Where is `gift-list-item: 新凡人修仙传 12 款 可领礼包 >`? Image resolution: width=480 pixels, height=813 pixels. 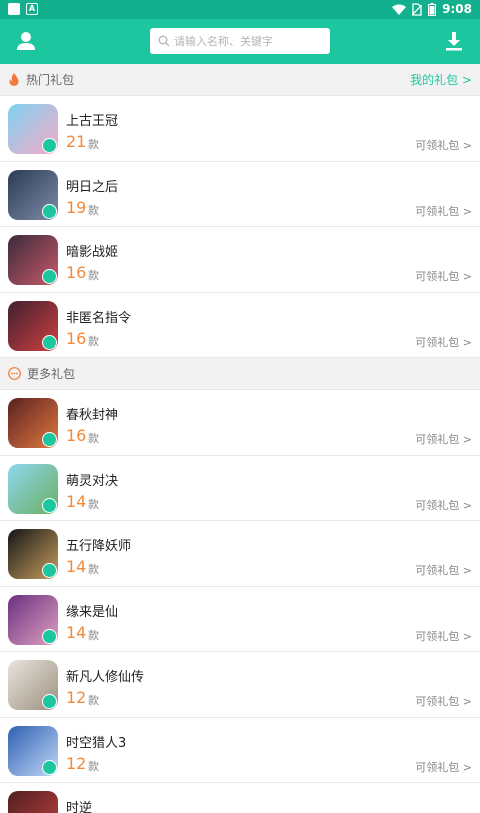 gift-list-item: 新凡人修仙传 12 款 可领礼包 > is located at coordinates (240, 685).